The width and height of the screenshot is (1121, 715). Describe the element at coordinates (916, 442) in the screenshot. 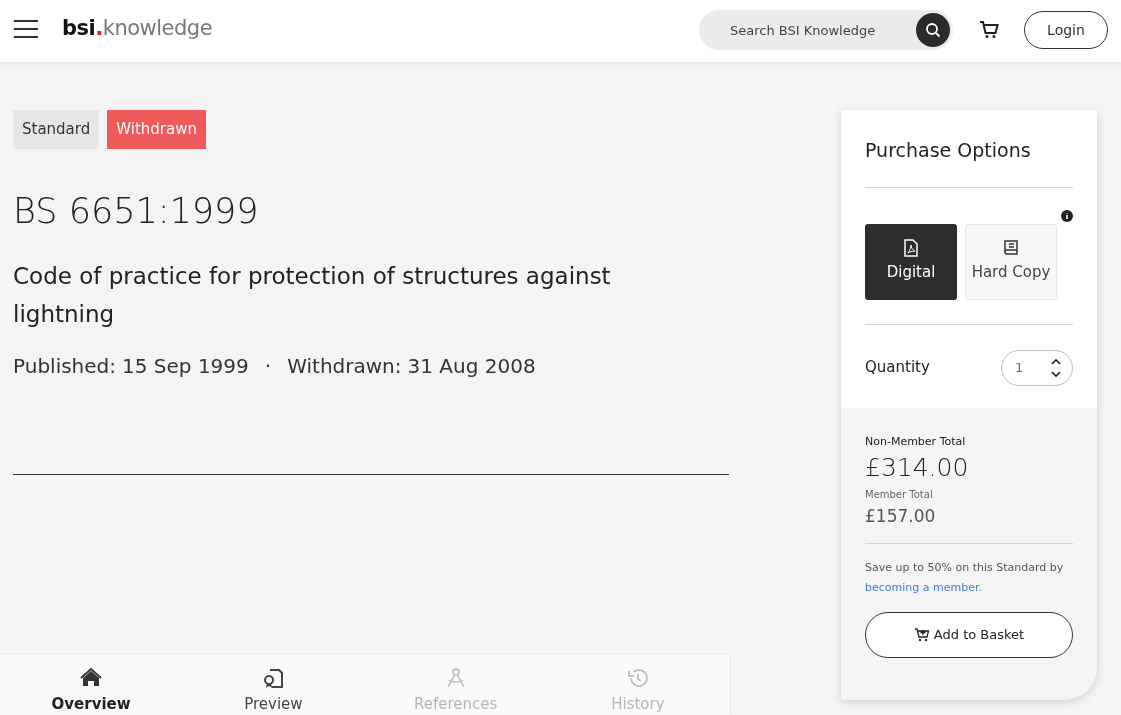

I see `price-label: Non-Member Total` at that location.